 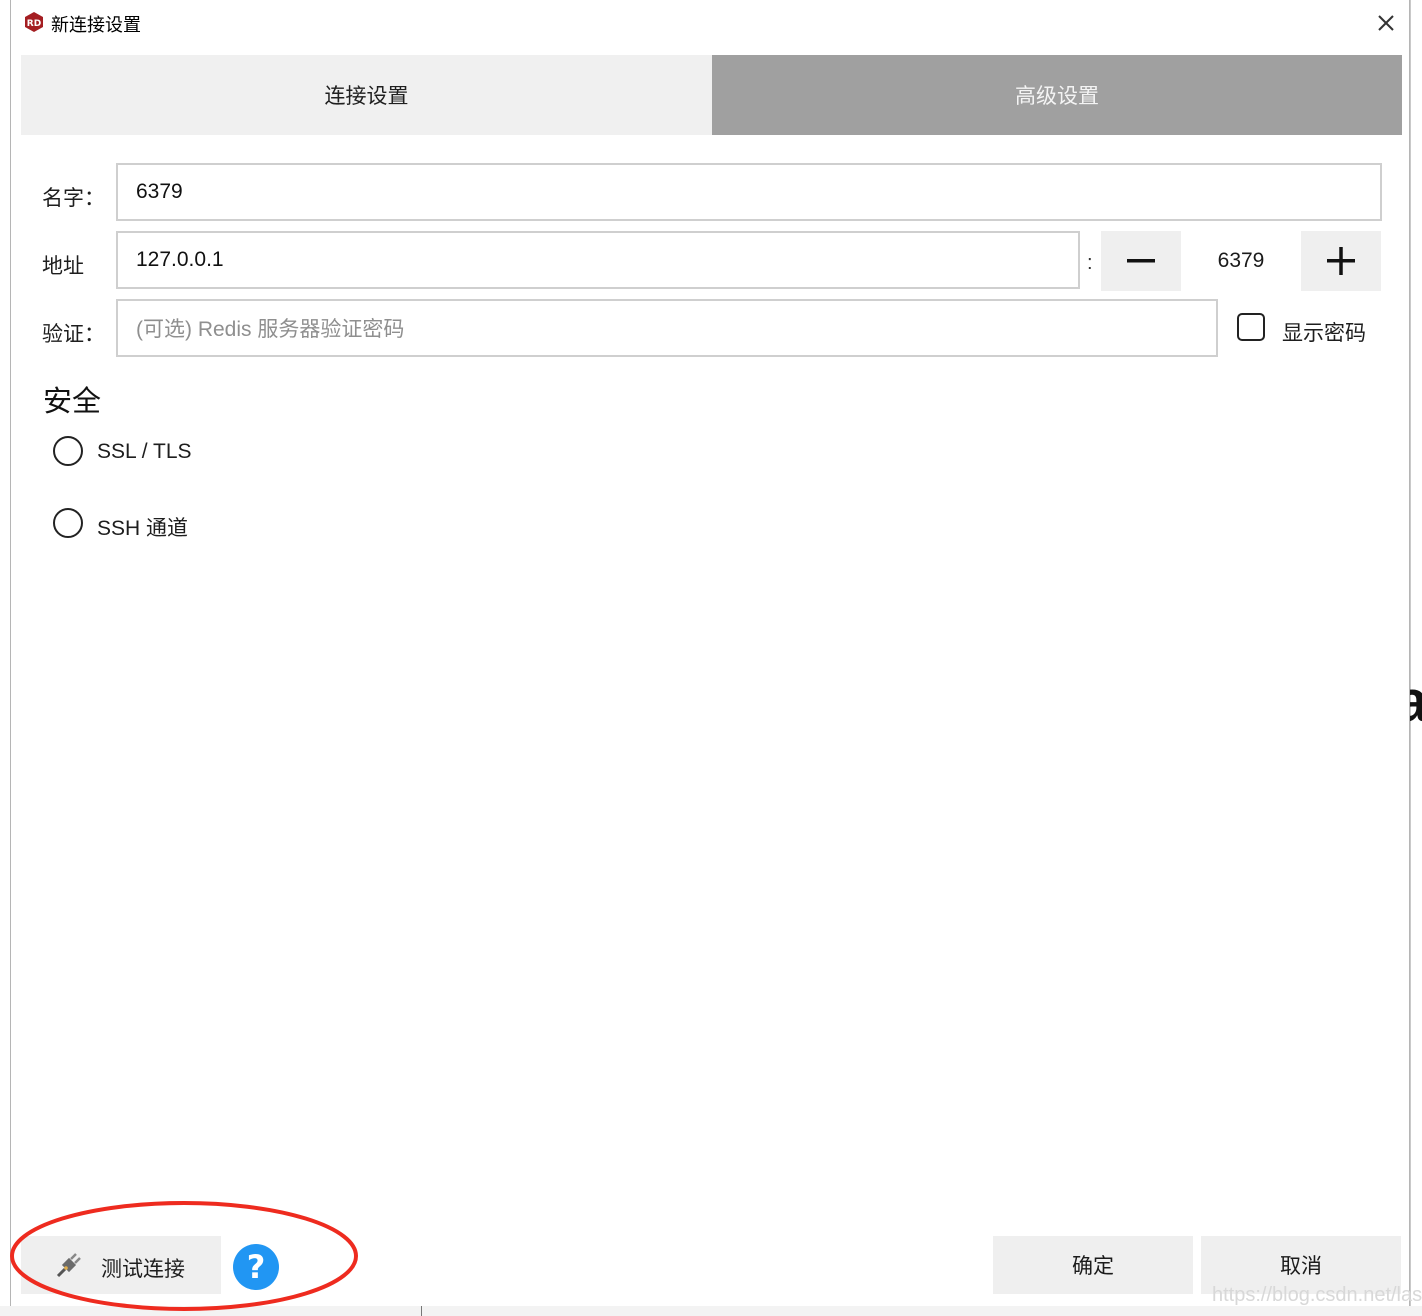 What do you see at coordinates (73, 334) in the screenshot?
I see `auth-label: 验证：` at bounding box center [73, 334].